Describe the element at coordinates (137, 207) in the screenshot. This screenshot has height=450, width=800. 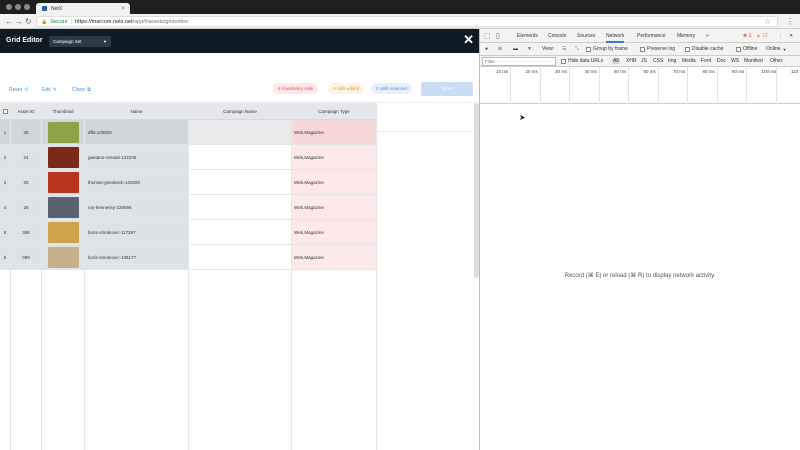
I see `name-cell: roy-hennessy-229596` at that location.